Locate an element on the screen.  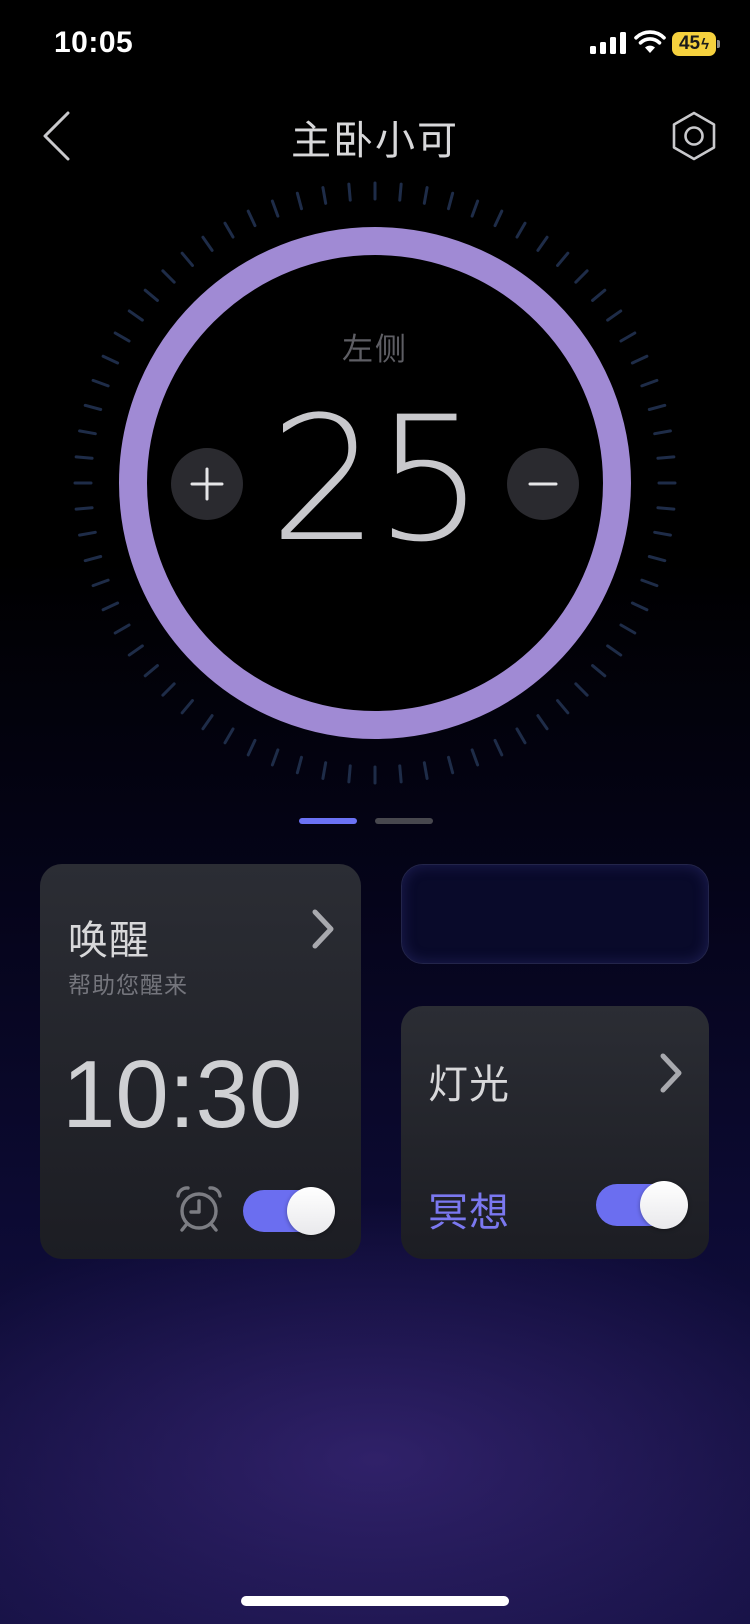
increase-button is located at coordinates (207, 484).